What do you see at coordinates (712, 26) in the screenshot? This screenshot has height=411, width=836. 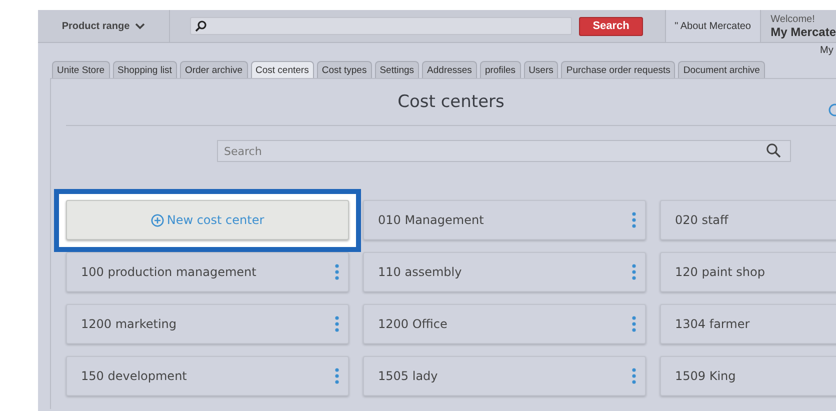 I see `about-link: " About Mercateo` at bounding box center [712, 26].